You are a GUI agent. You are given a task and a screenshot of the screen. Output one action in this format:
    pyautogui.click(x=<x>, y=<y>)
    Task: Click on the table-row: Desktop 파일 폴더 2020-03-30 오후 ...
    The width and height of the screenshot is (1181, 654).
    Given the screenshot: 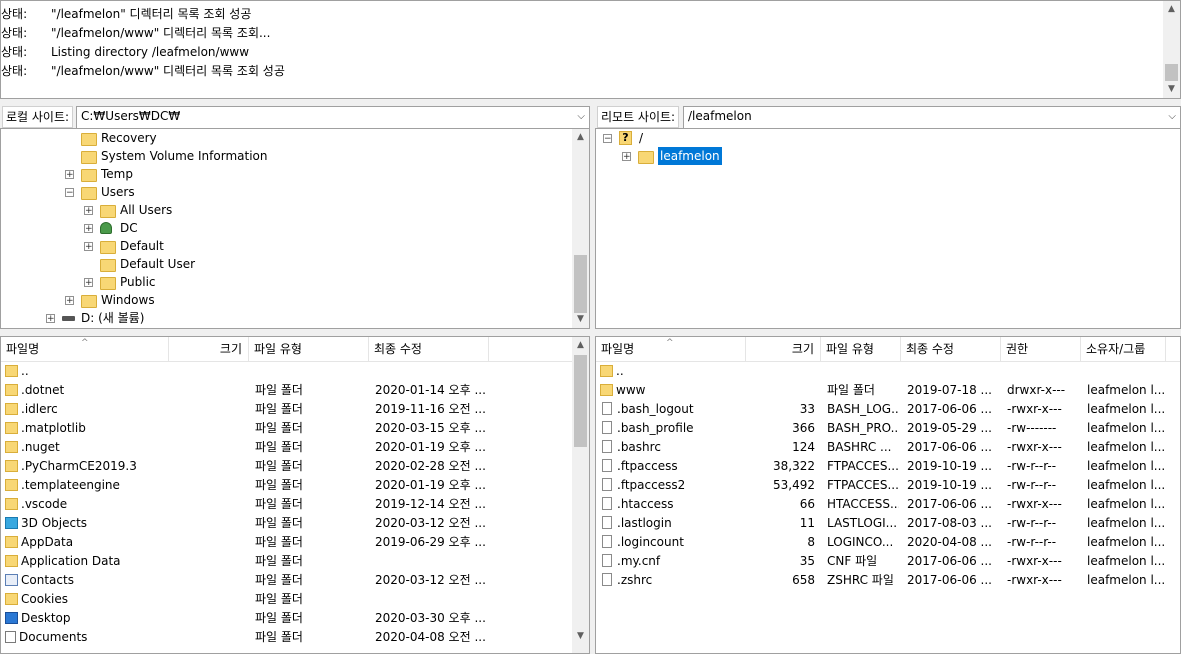 What is the action you would take?
    pyautogui.click(x=287, y=618)
    